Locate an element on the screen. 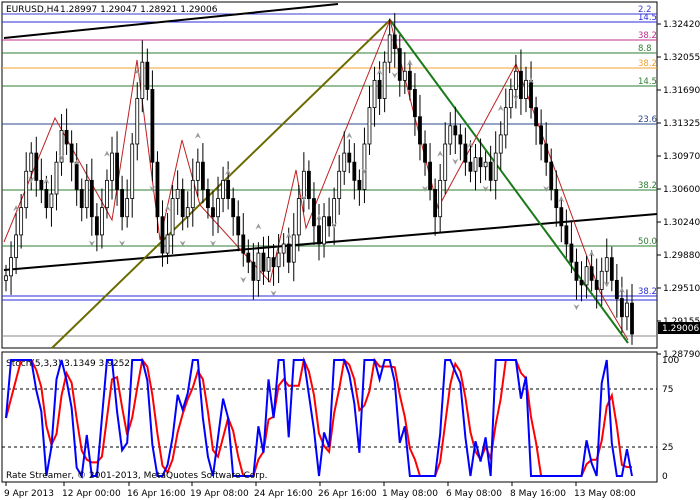 The image size is (700, 500). stochastic-level-label: 75 is located at coordinates (667, 390).